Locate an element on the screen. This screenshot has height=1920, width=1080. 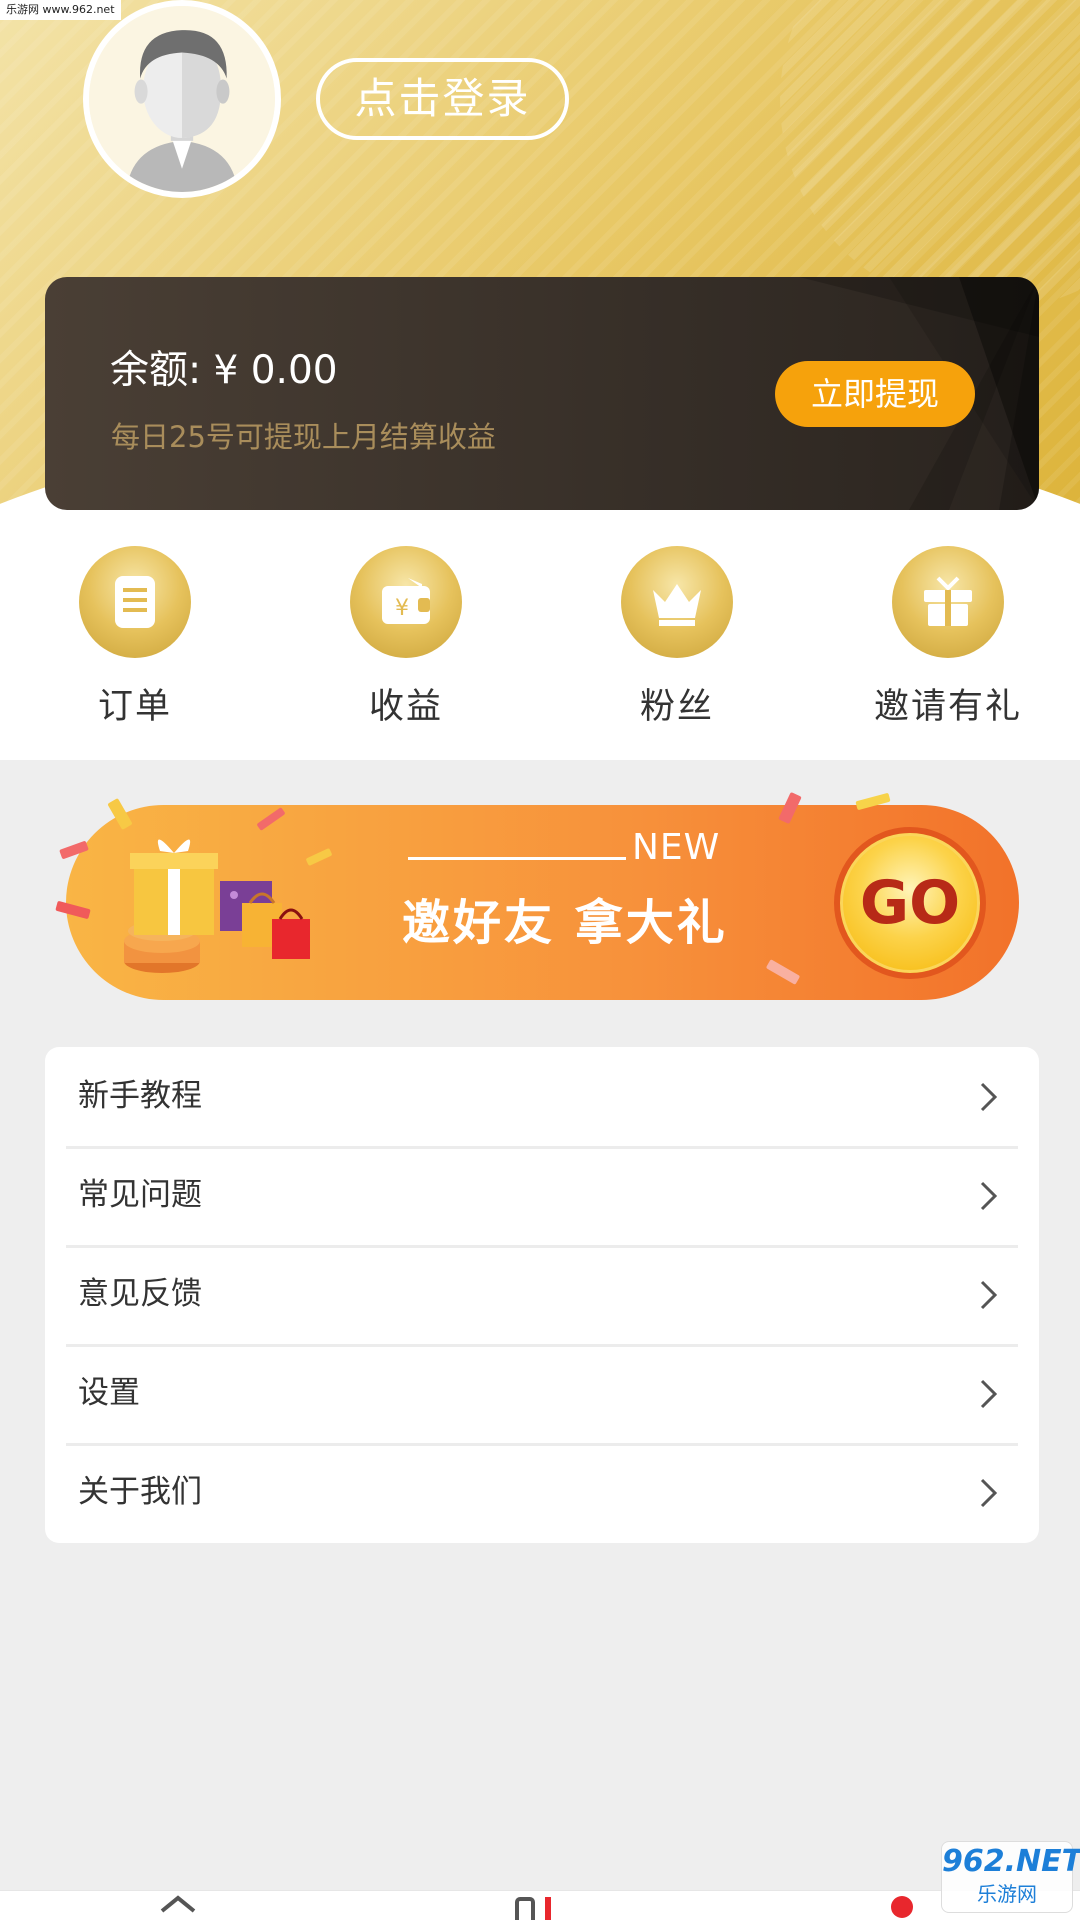
menu-item-label: 新手教程 is located at coordinates (140, 1096).